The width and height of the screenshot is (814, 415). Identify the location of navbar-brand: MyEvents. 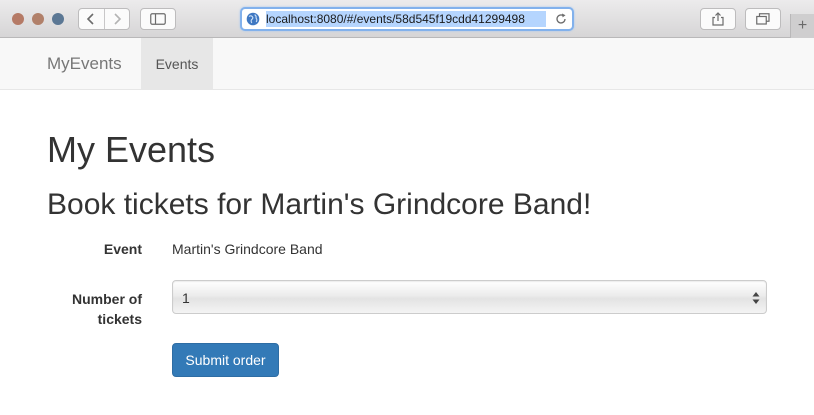
(84, 64).